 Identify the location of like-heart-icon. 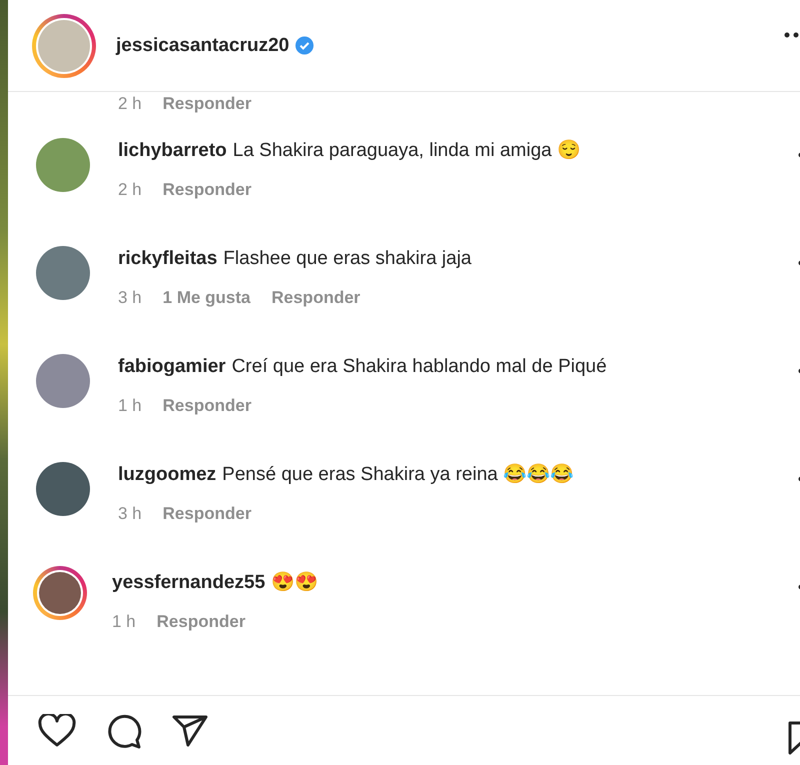
(57, 731).